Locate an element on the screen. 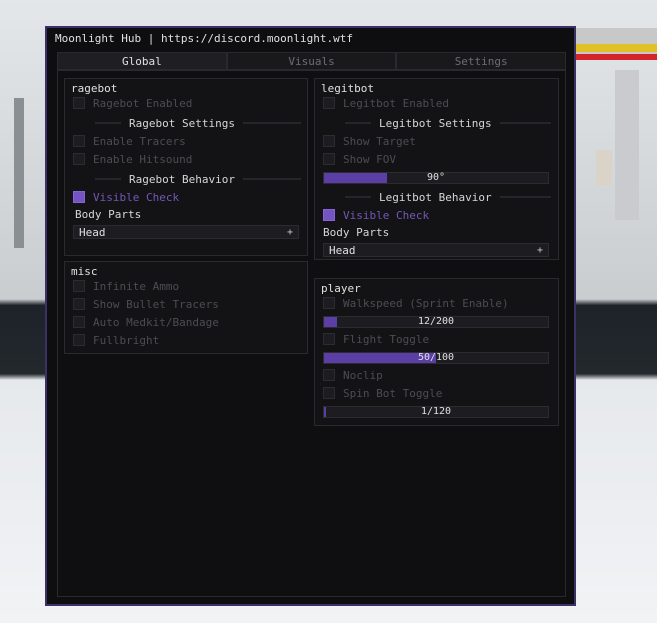 The width and height of the screenshot is (657, 623). walkspeed-toggle: Walkspeed (Sprint Enable) is located at coordinates (416, 303).